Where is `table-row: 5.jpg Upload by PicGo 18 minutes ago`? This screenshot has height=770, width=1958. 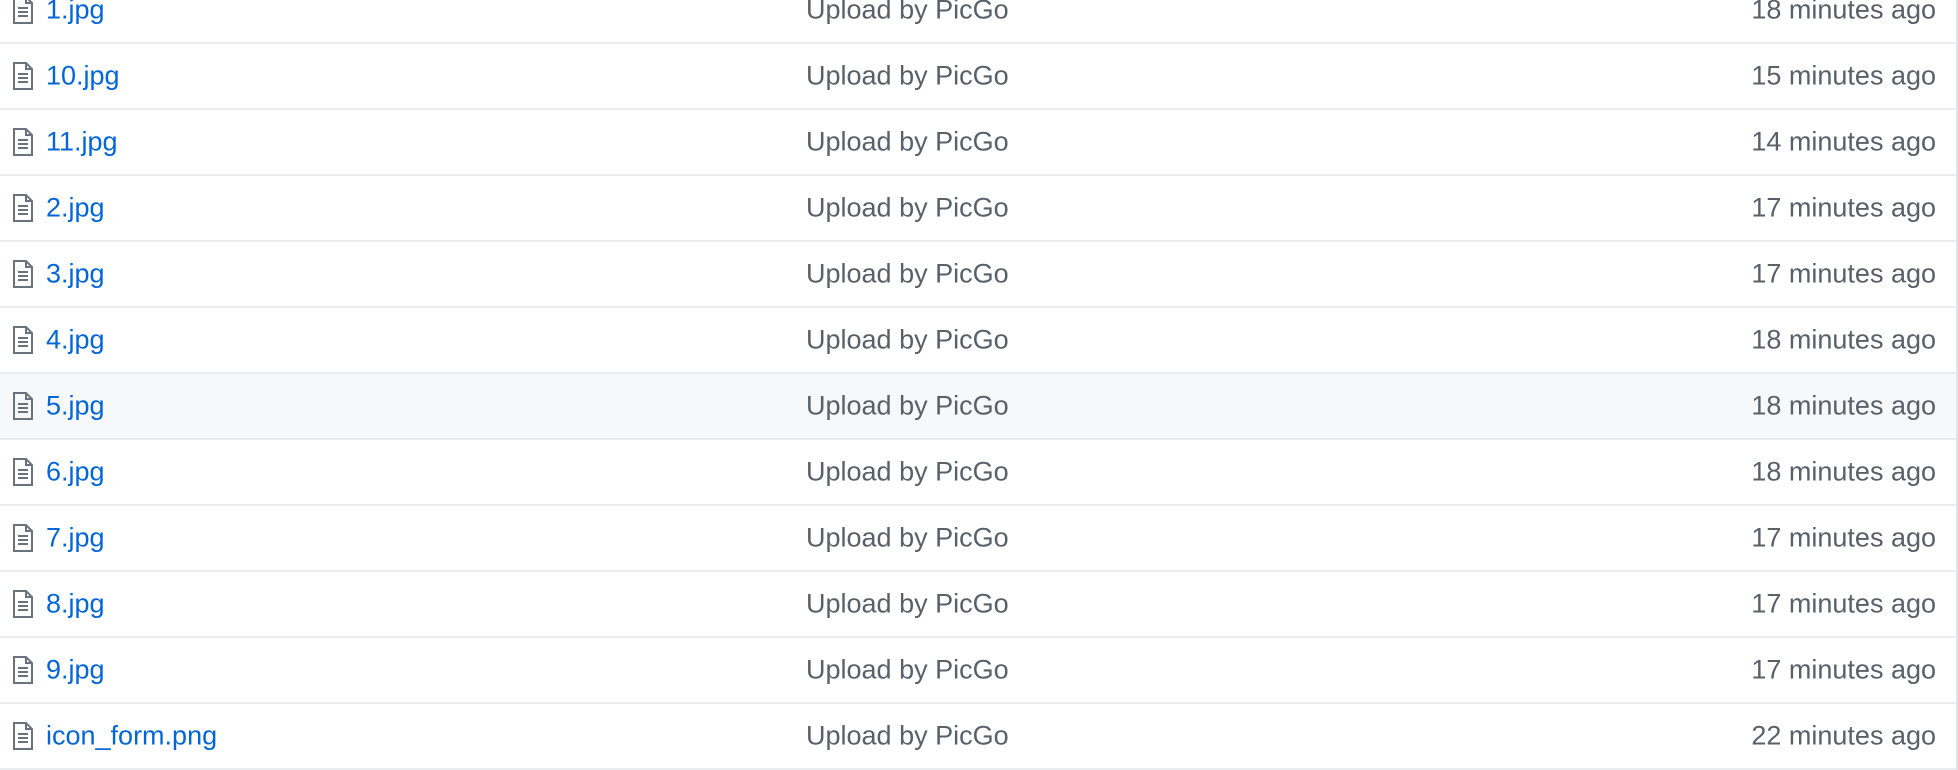
table-row: 5.jpg Upload by PicGo 18 minutes ago is located at coordinates (978, 407).